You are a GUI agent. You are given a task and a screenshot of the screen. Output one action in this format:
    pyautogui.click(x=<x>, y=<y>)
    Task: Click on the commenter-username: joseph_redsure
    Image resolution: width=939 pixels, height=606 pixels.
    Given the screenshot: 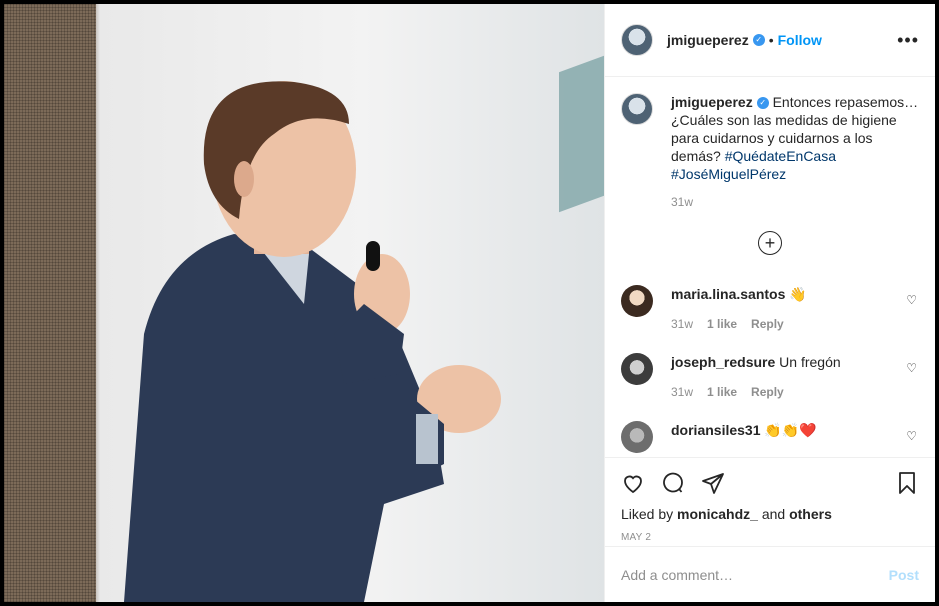 What is the action you would take?
    pyautogui.click(x=723, y=362)
    